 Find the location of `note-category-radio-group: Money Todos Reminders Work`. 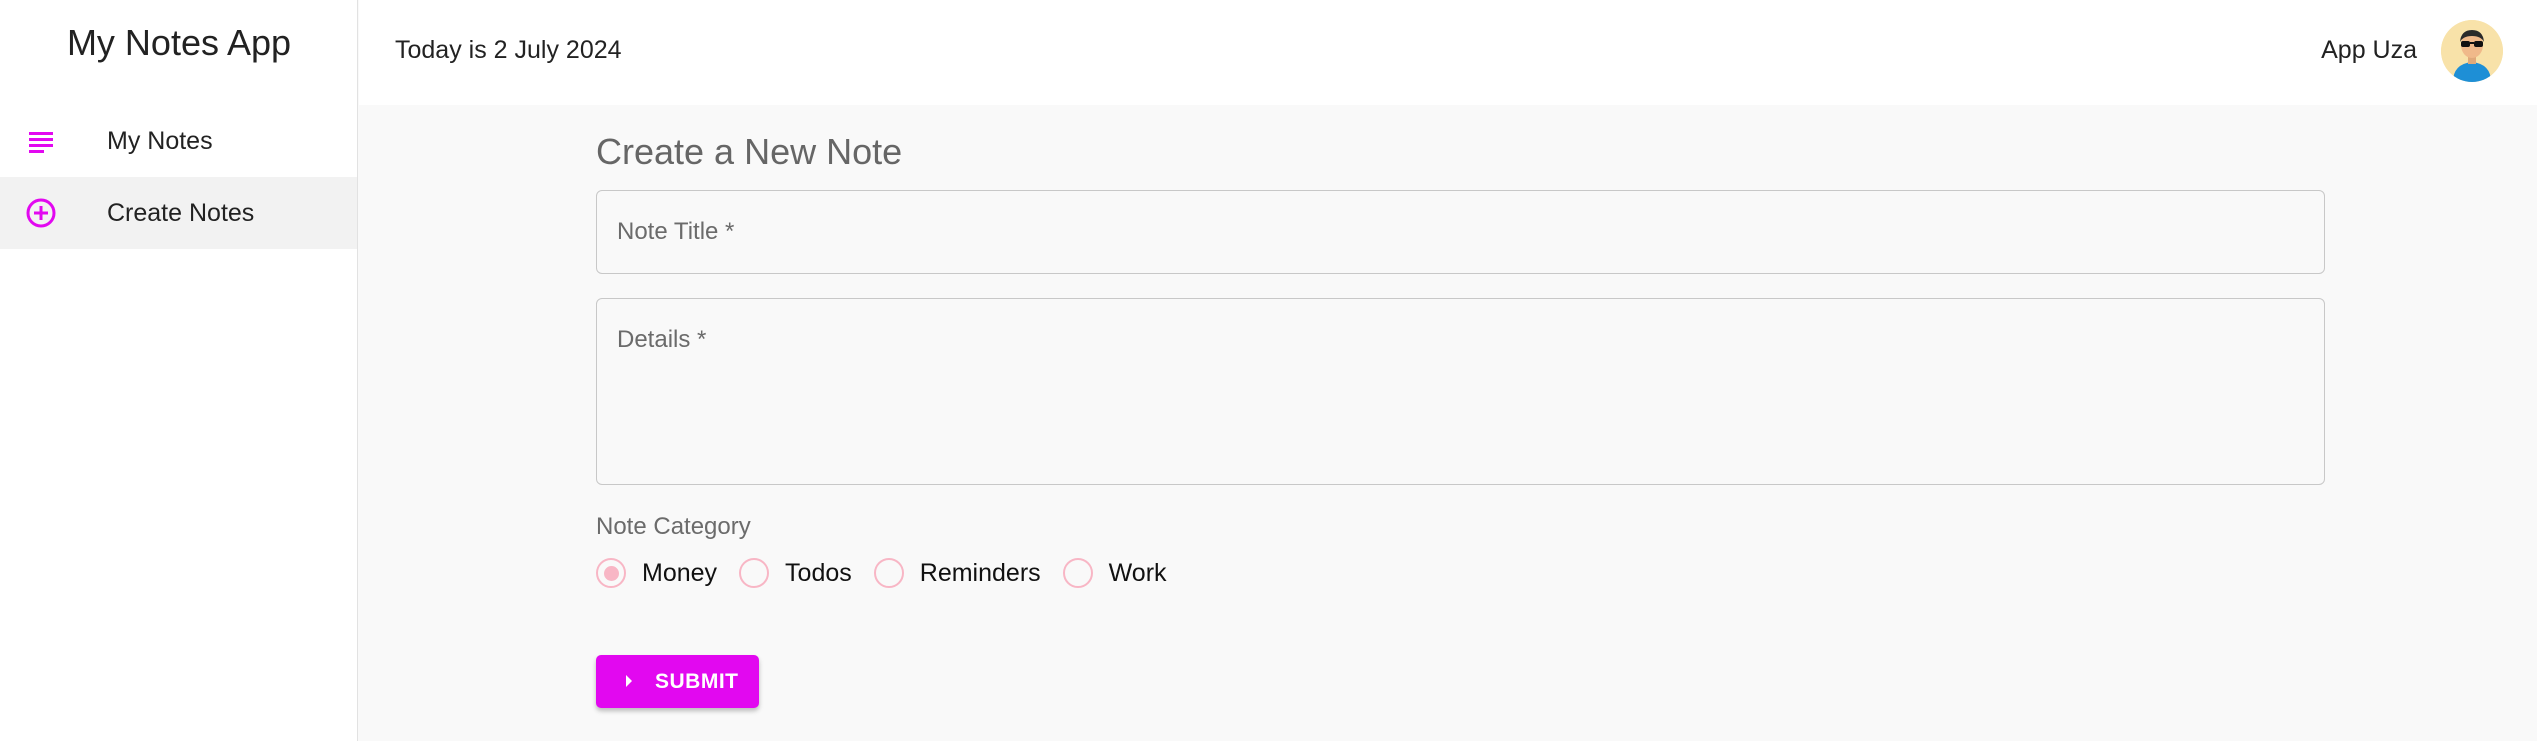

note-category-radio-group: Money Todos Reminders Work is located at coordinates (892, 573).